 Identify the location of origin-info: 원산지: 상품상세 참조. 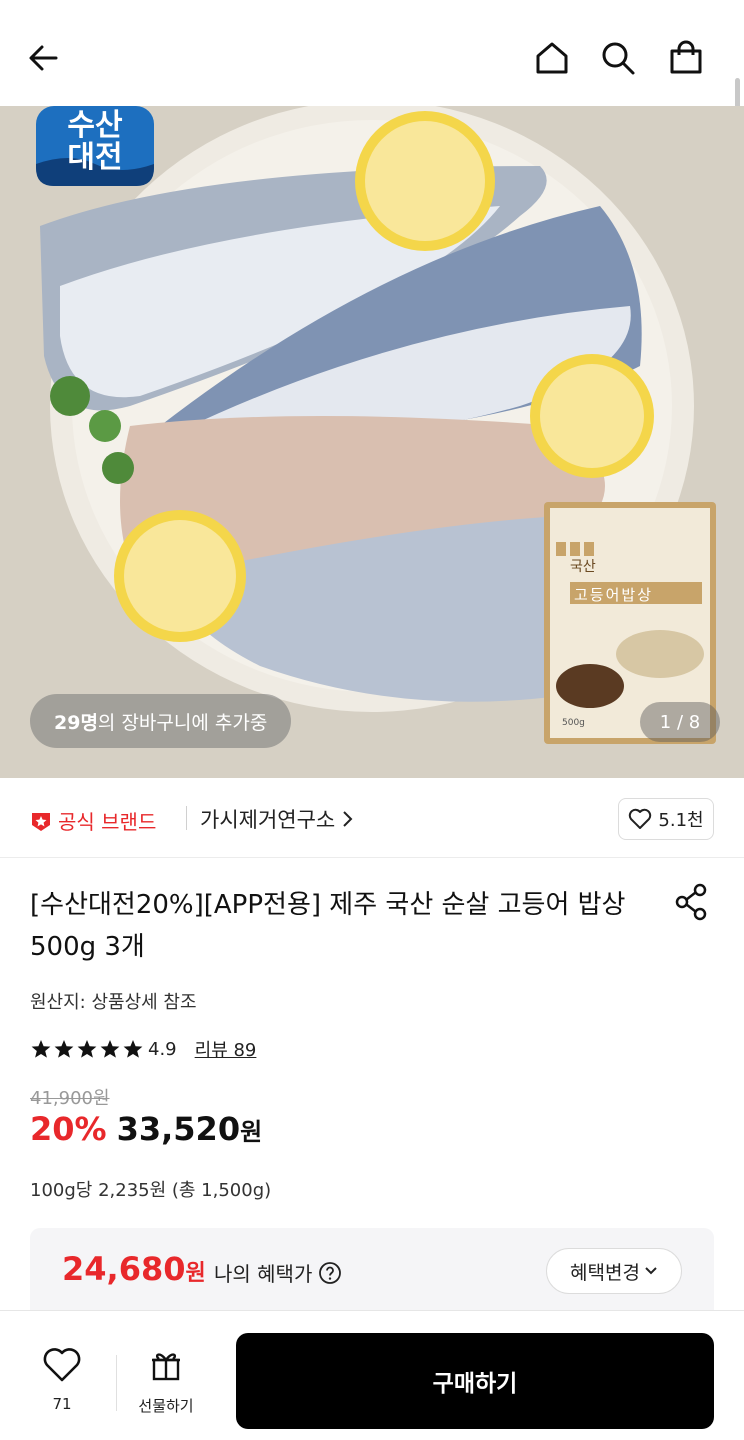
(113, 1002).